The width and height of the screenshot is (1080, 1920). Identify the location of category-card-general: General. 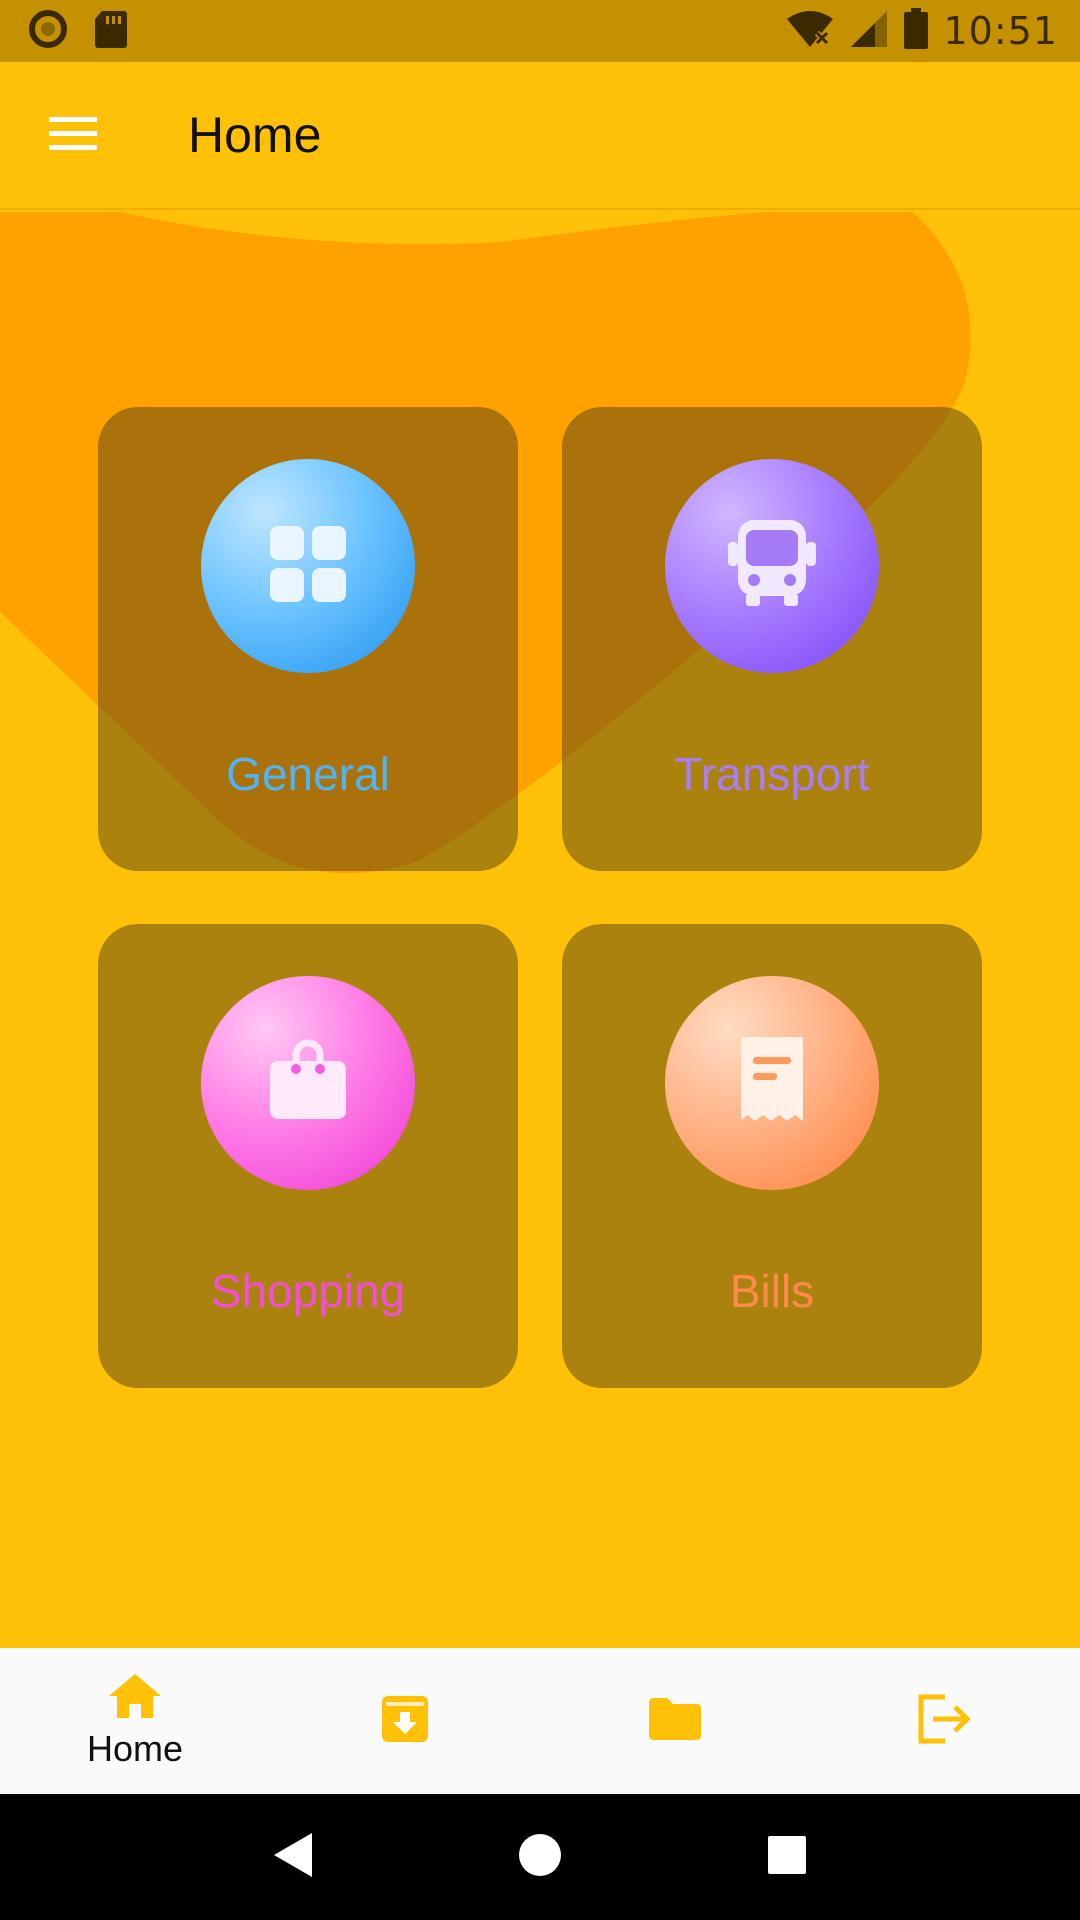
(308, 639).